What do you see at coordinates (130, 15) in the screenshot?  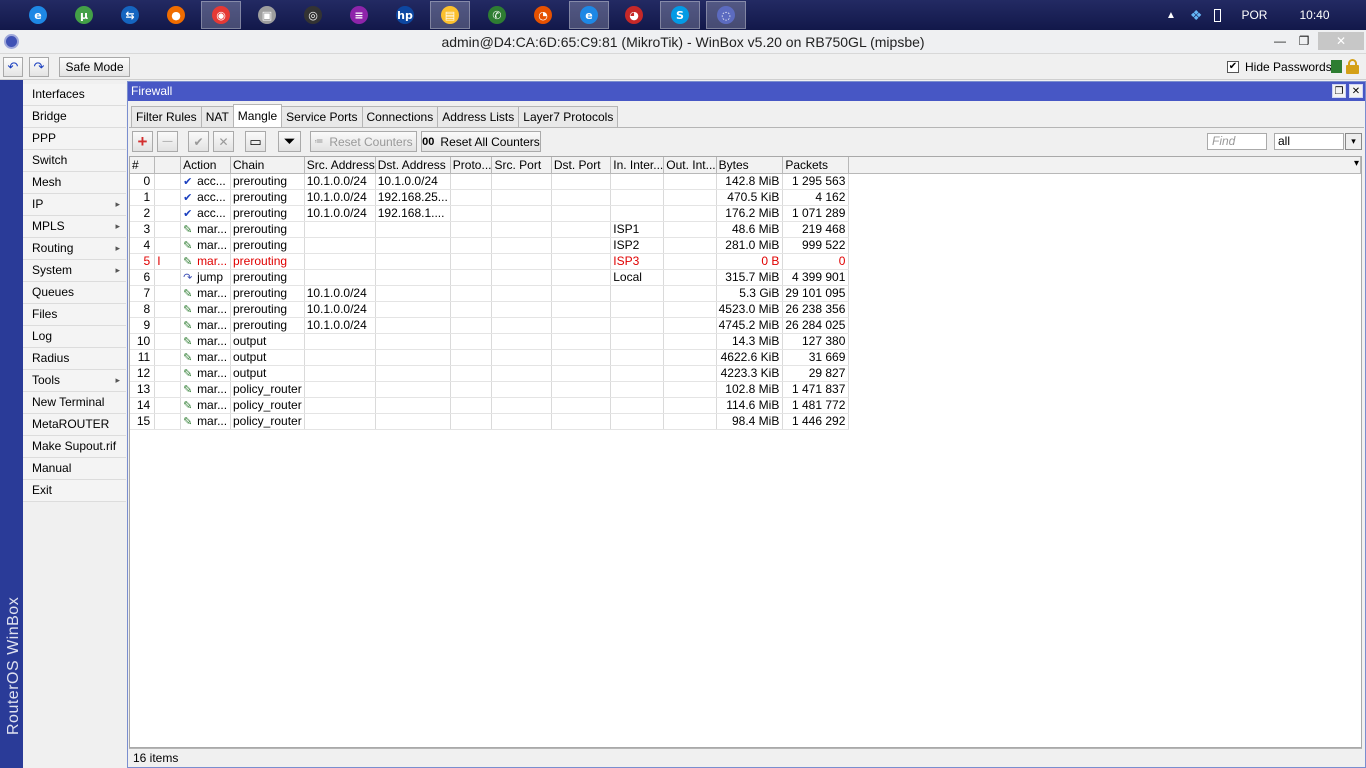 I see `taskbar-app: ⇆` at bounding box center [130, 15].